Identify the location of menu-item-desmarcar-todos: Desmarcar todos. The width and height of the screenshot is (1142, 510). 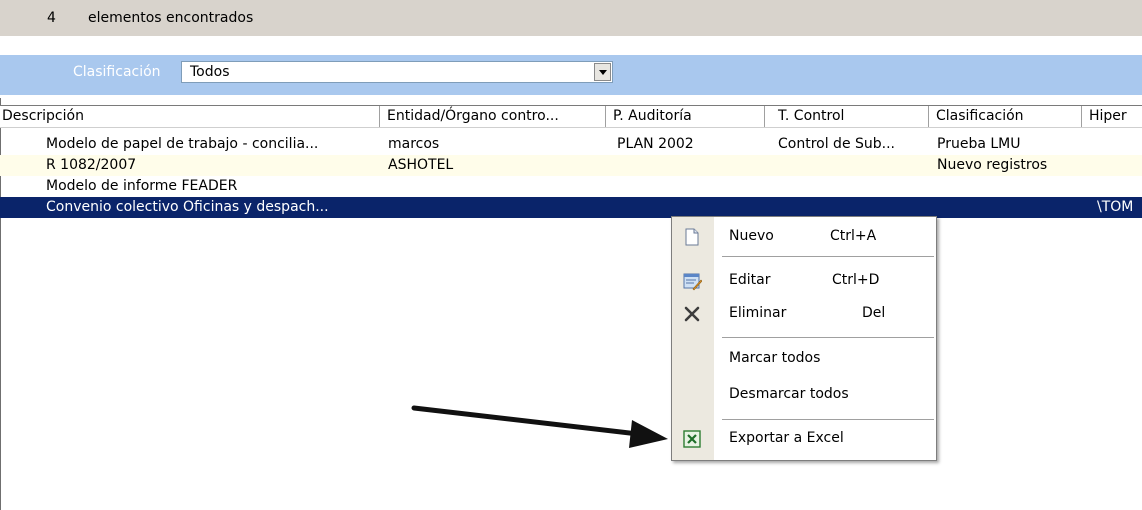
(804, 395).